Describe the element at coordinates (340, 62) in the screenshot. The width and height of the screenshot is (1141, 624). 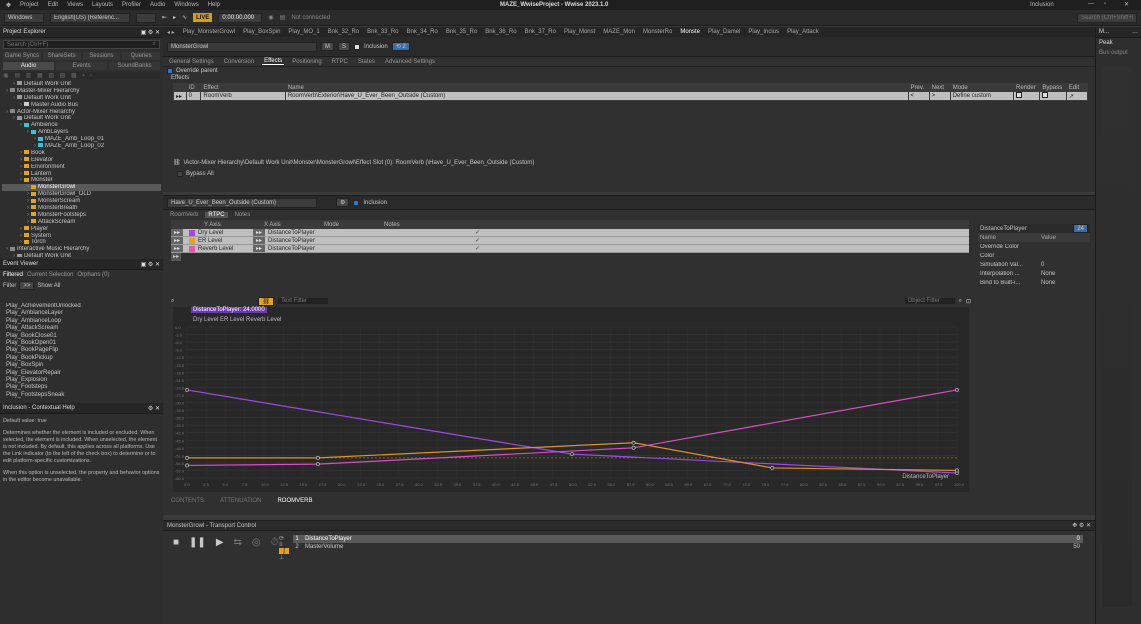
I see `tab-rtpc: RTPC` at that location.